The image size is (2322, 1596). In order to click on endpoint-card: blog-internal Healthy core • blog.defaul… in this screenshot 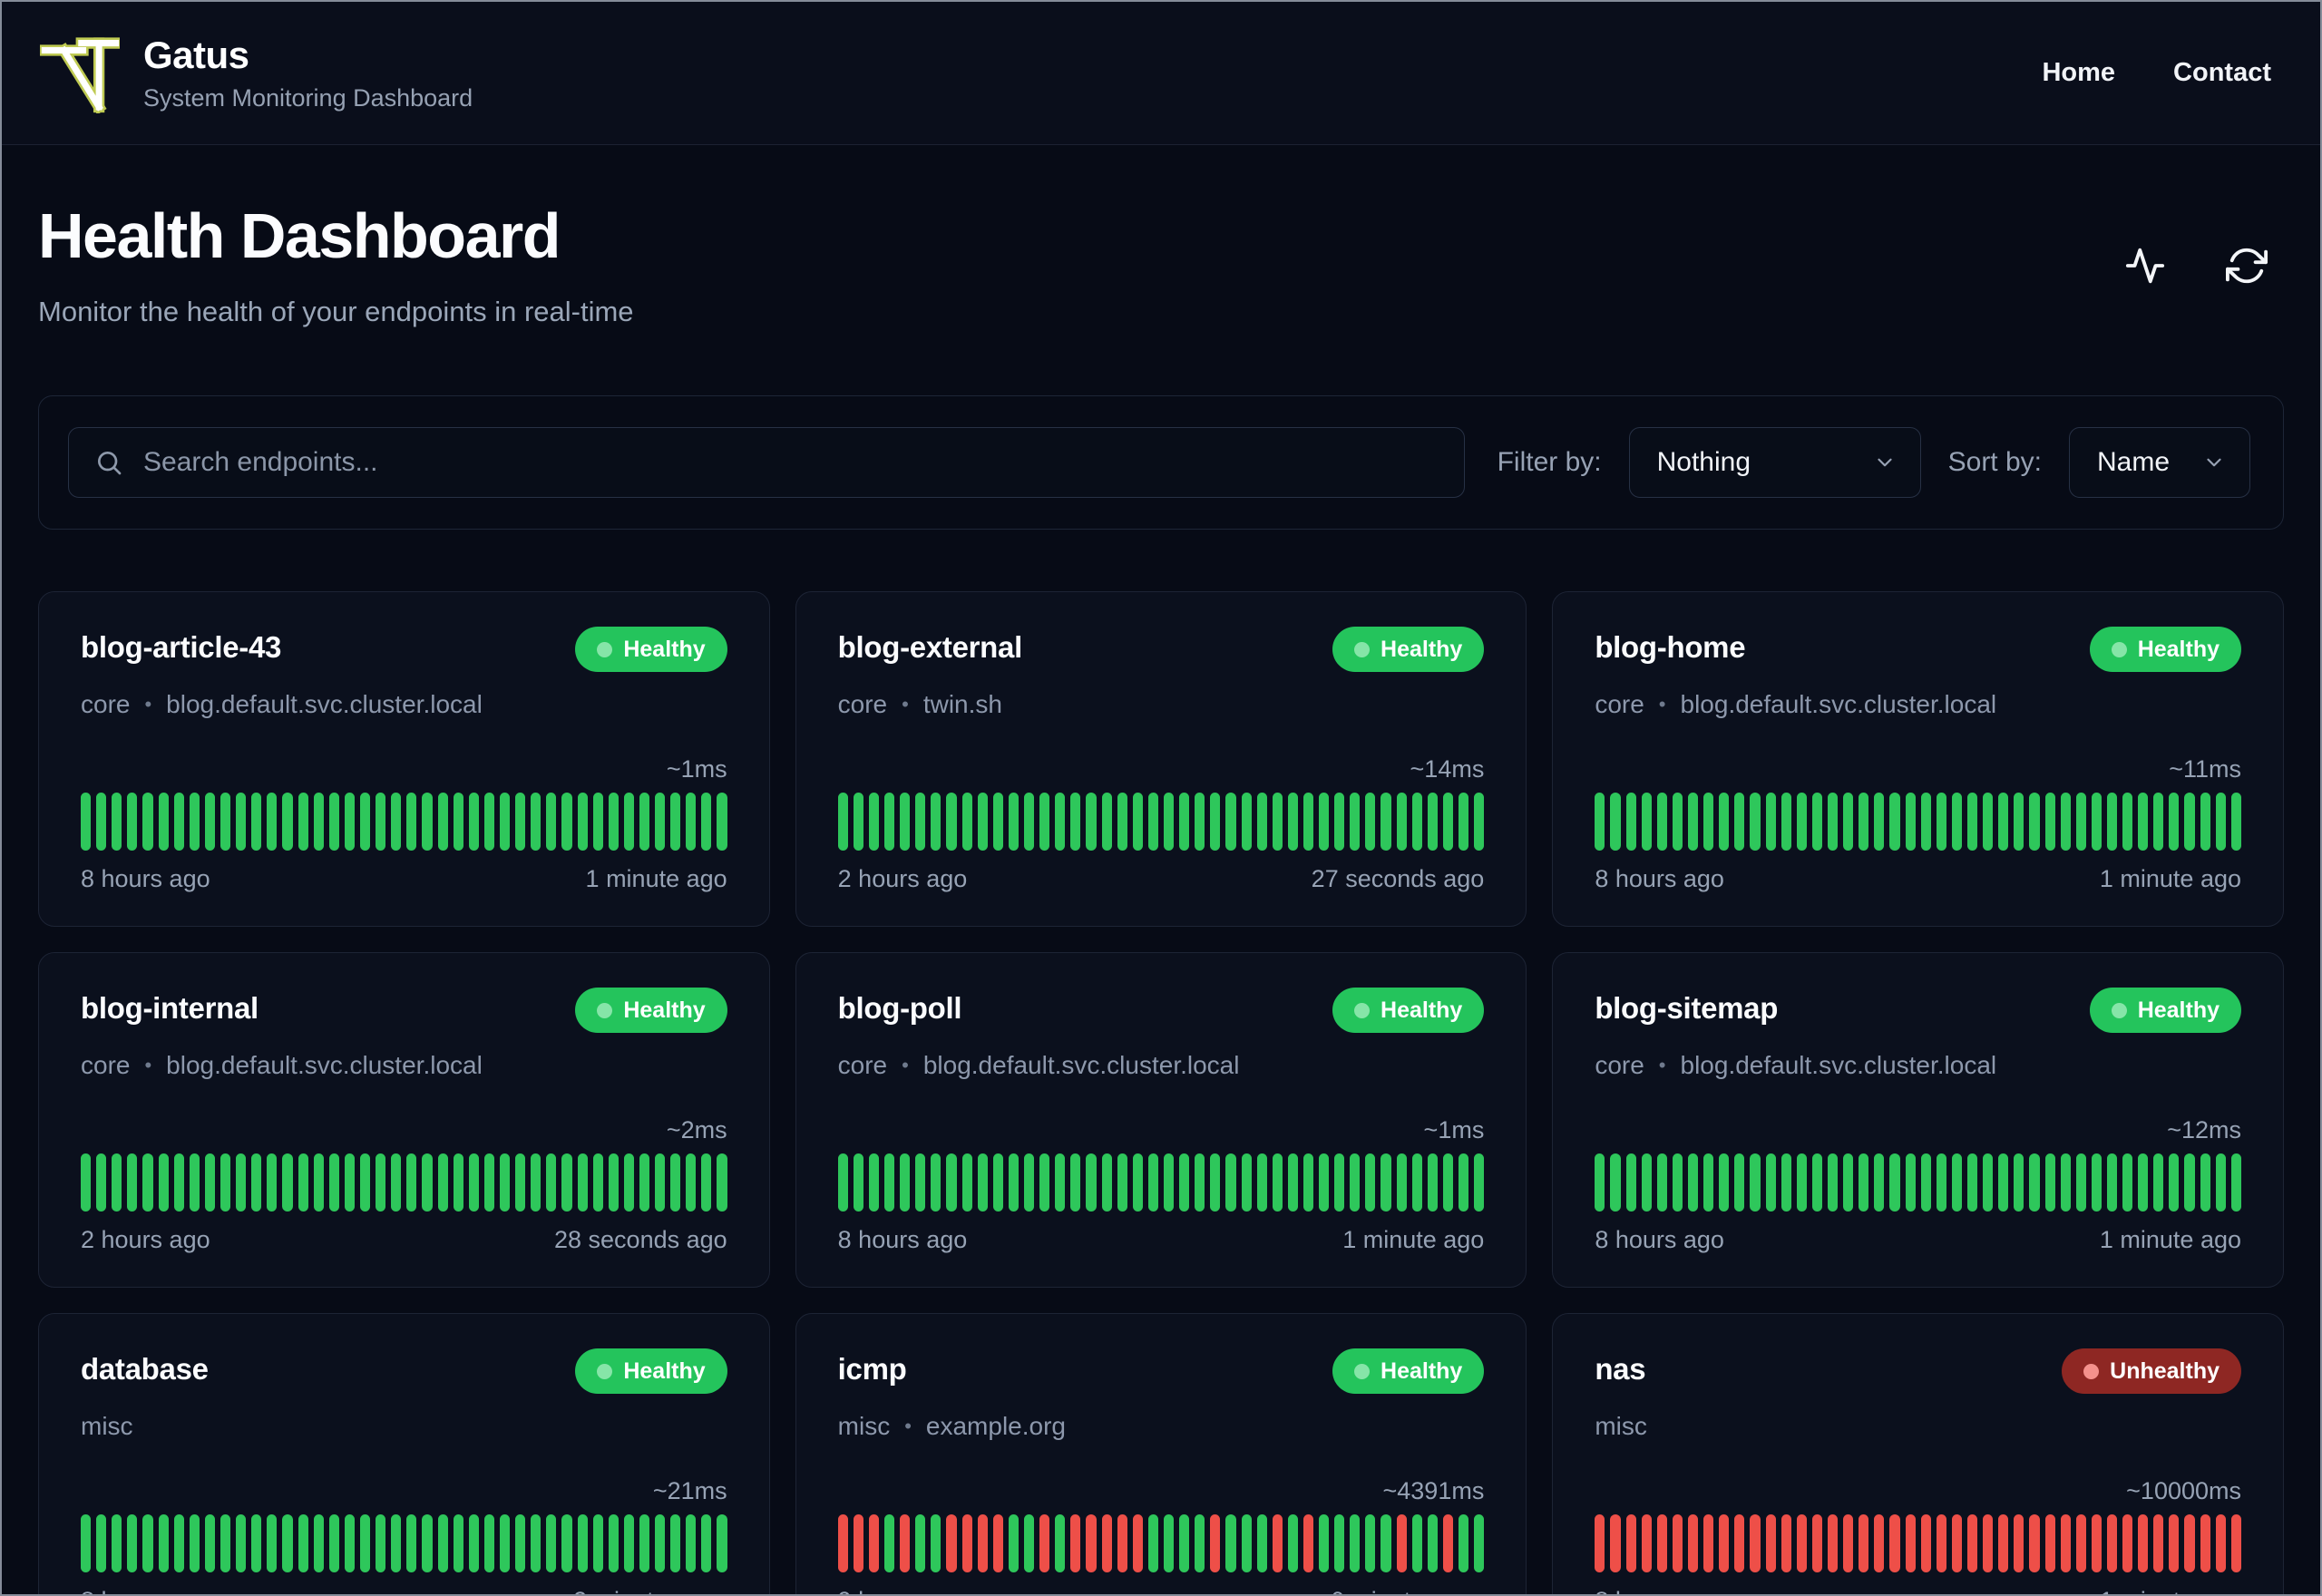, I will do `click(404, 1120)`.